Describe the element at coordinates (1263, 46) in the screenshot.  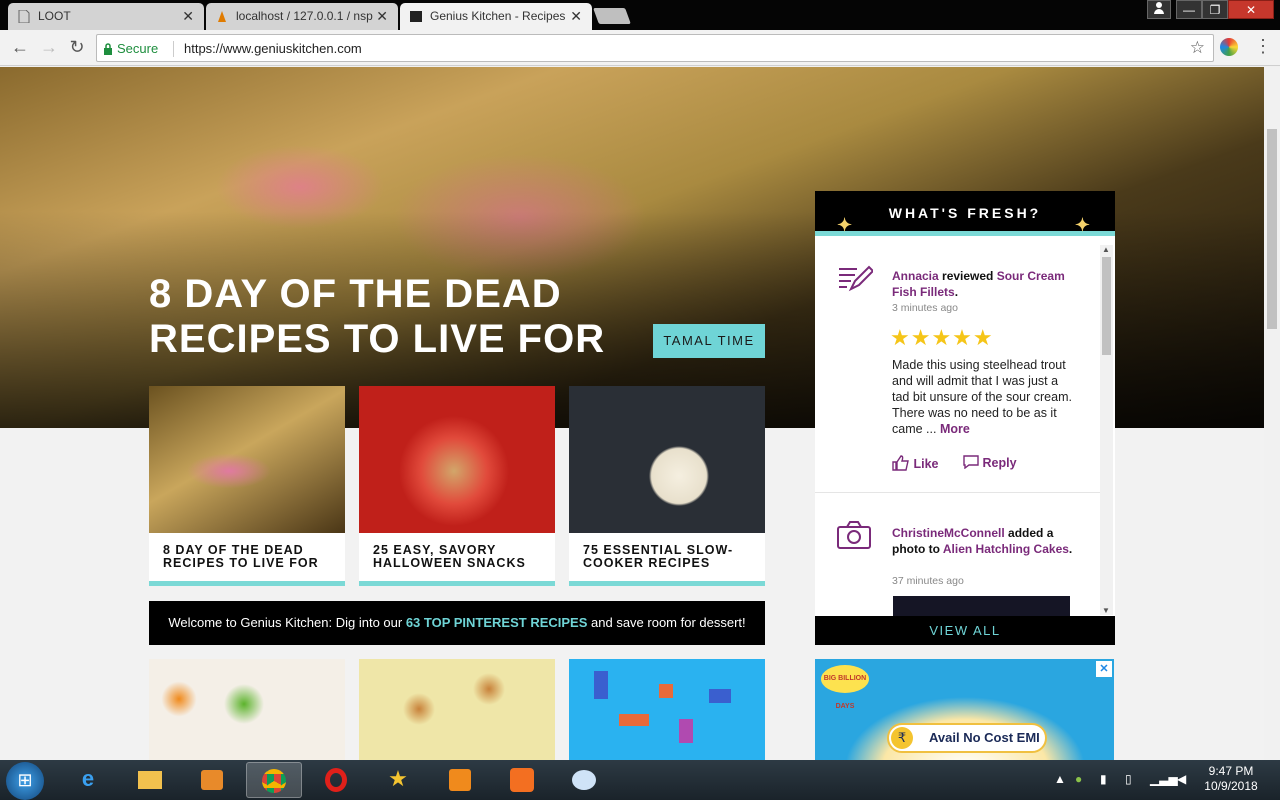
I see `menu-dots-icon: ⋮` at that location.